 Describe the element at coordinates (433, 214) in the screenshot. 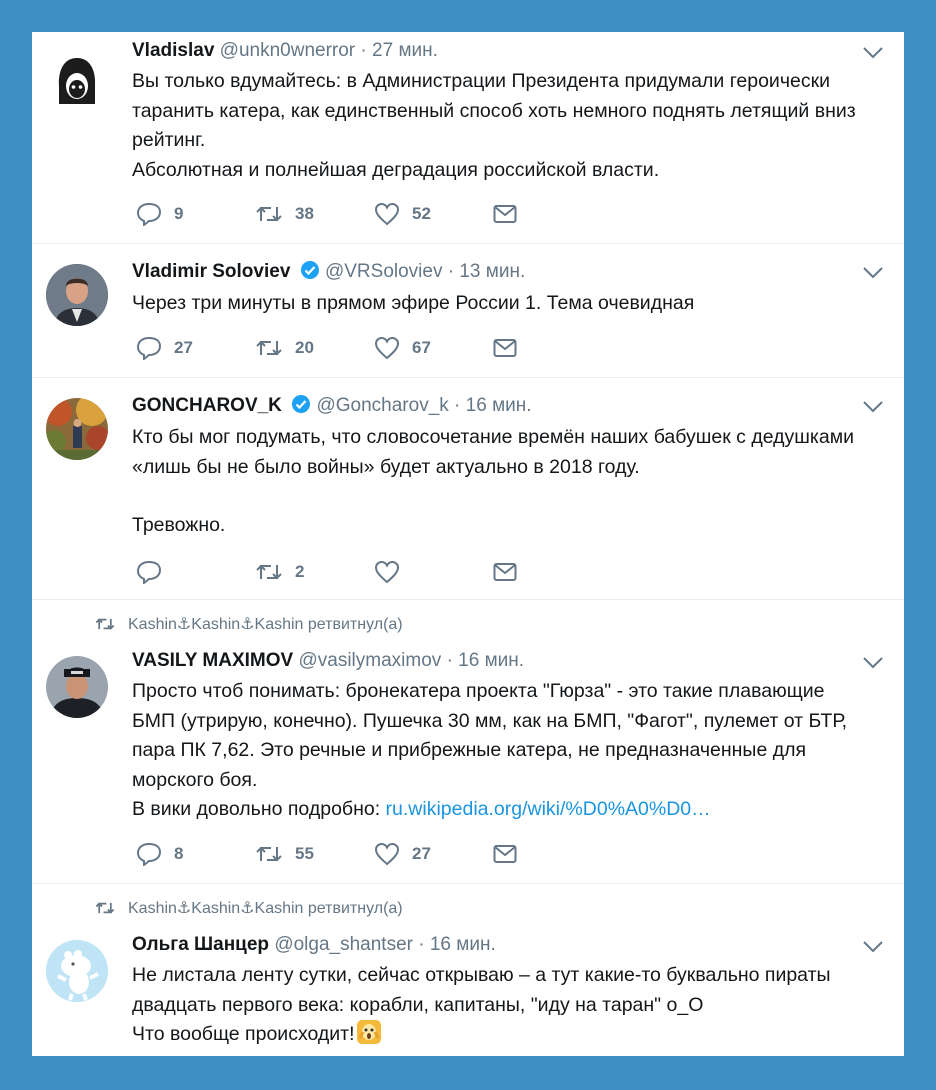

I see `like-button: 52` at that location.